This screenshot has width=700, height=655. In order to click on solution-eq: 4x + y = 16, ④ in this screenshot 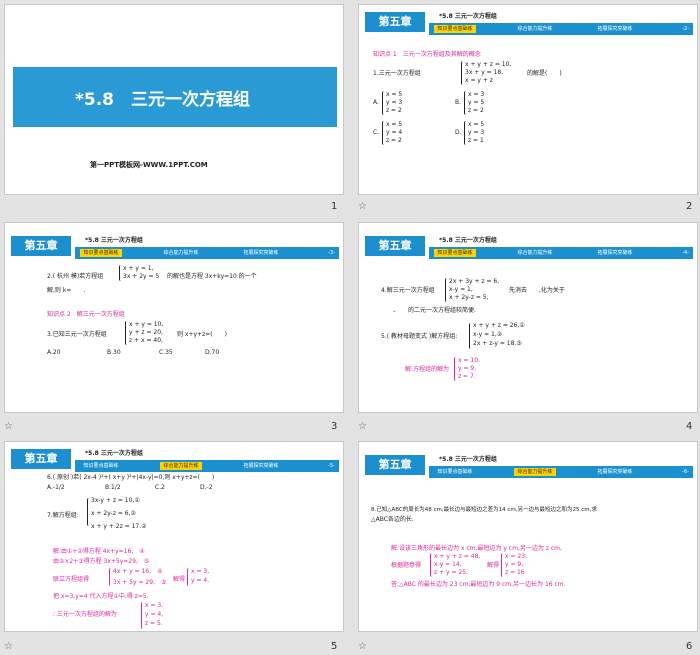, I will do `click(138, 571)`.